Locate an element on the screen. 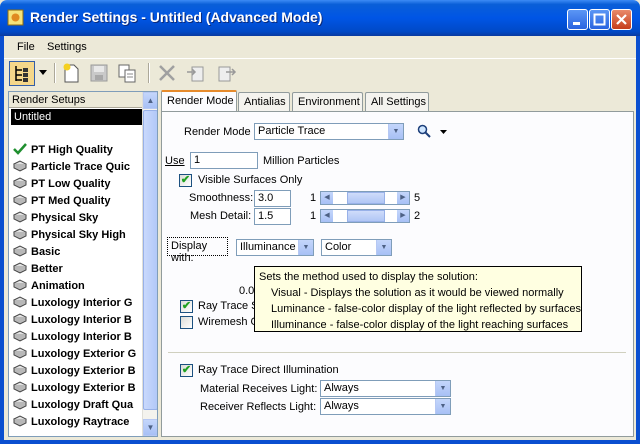 The height and width of the screenshot is (444, 640). mesh-detail-slider: ◀ ▶ is located at coordinates (365, 216).